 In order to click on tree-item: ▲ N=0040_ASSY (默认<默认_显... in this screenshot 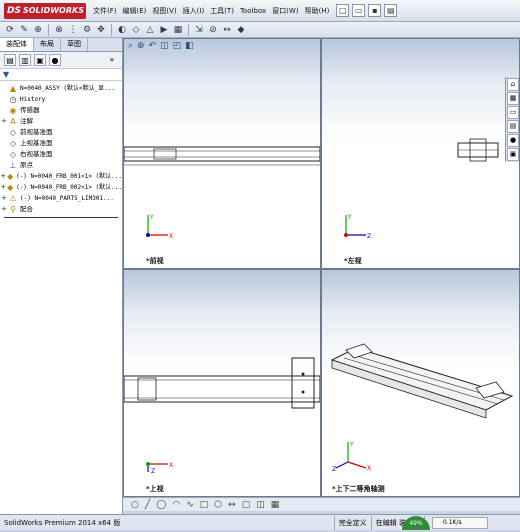, I will do `click(61, 88)`.